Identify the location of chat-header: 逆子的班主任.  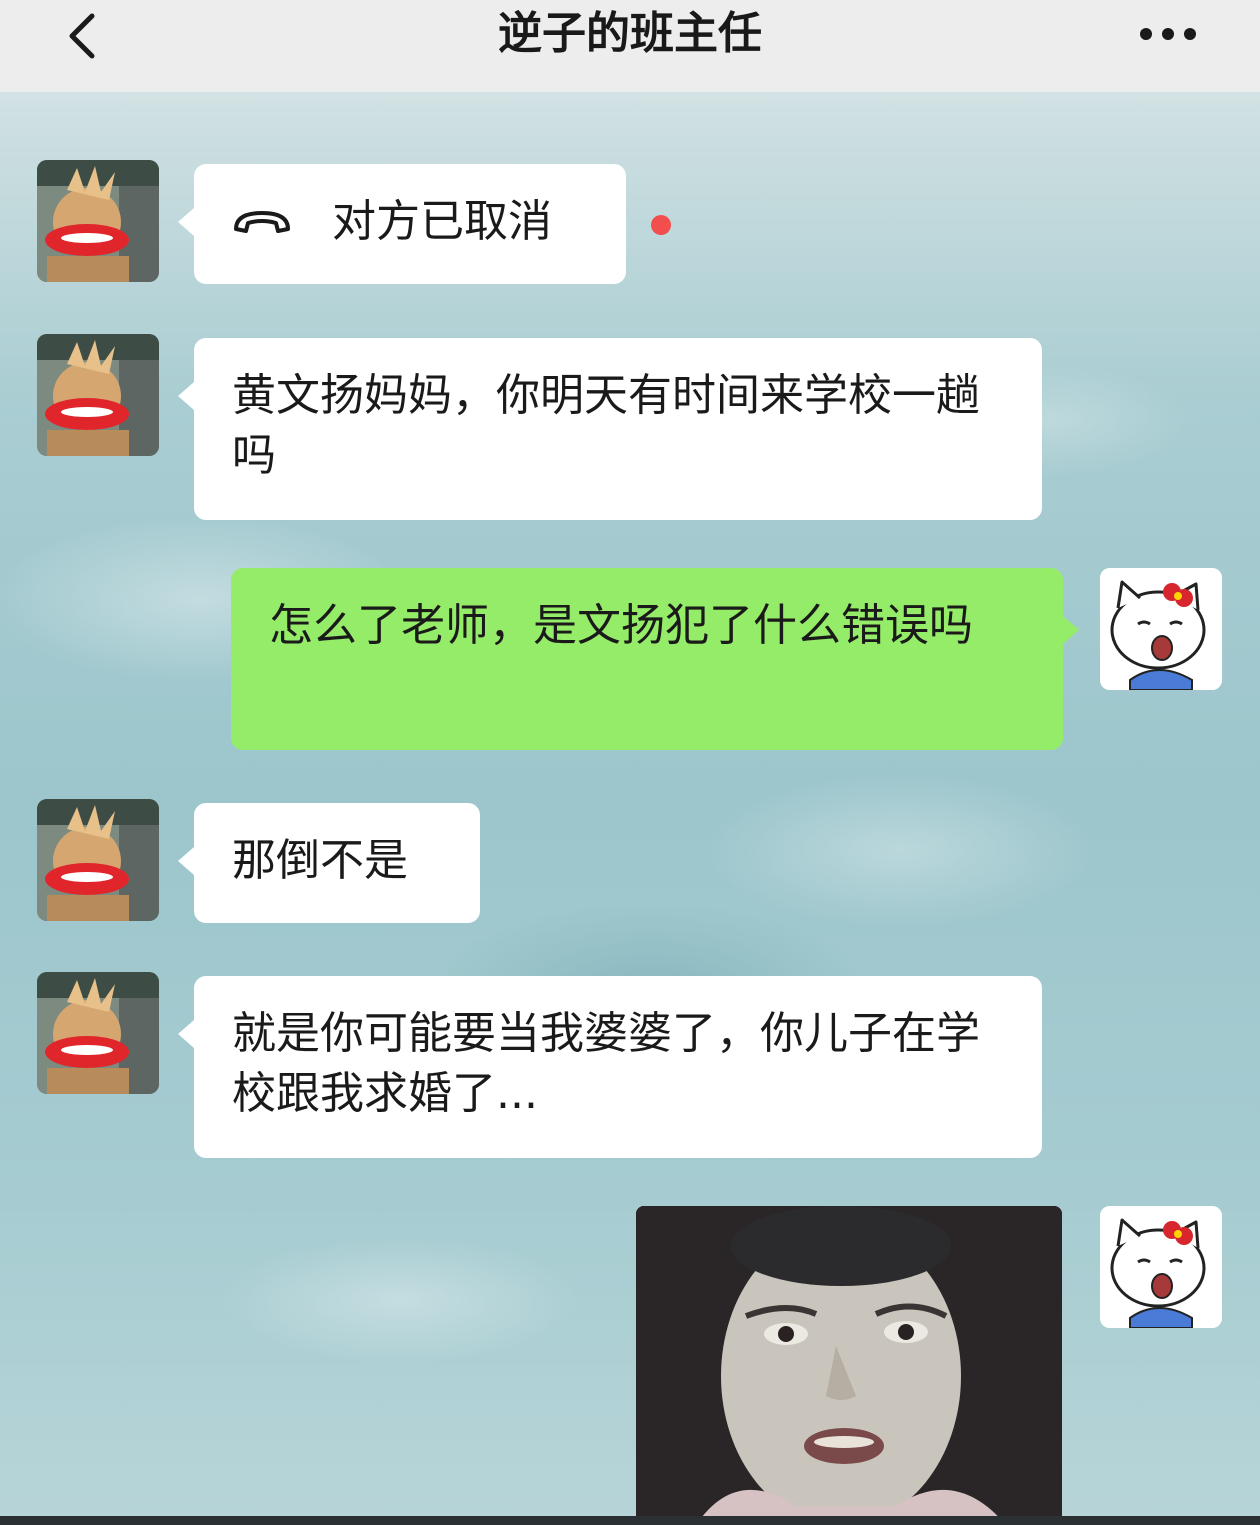
(630, 46).